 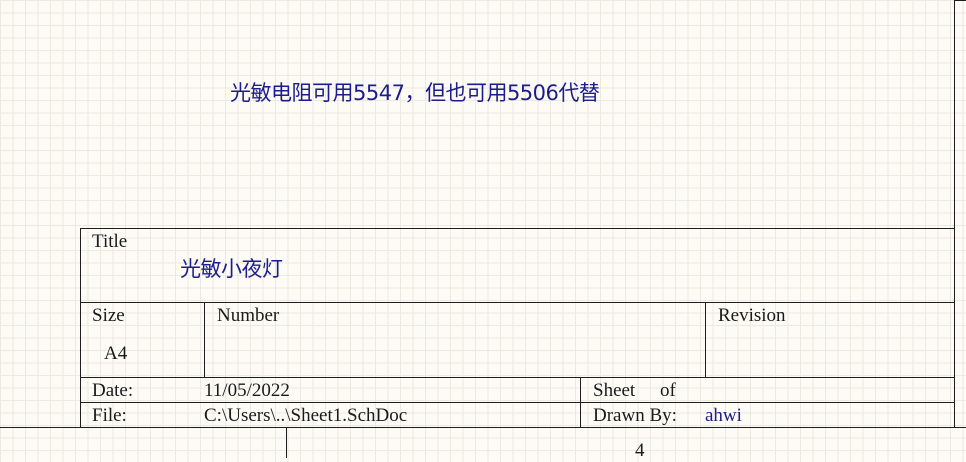 What do you see at coordinates (483, 427) in the screenshot?
I see `sheet-border-bottom` at bounding box center [483, 427].